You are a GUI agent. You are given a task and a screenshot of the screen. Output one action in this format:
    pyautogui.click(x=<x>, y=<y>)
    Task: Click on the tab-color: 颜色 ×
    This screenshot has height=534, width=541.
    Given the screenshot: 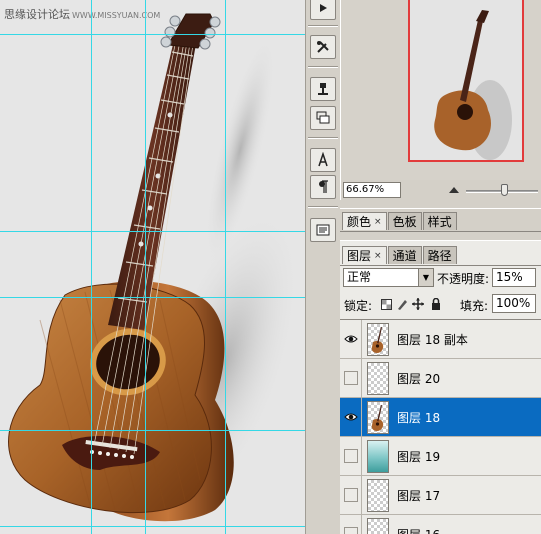 What is the action you would take?
    pyautogui.click(x=364, y=221)
    